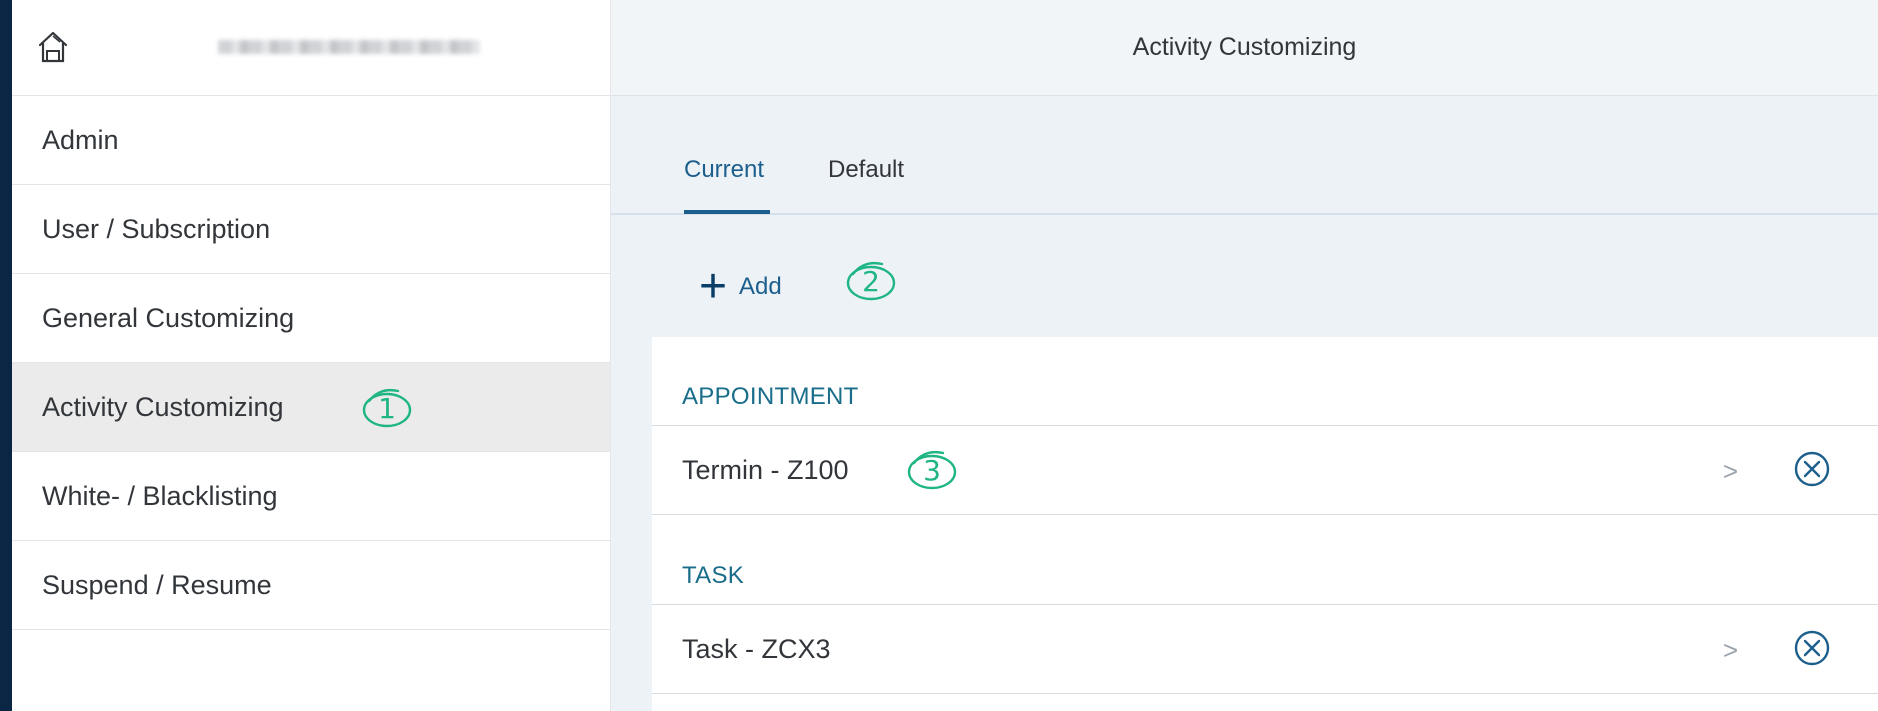 This screenshot has height=711, width=1878. I want to click on plus-icon: +, so click(713, 286).